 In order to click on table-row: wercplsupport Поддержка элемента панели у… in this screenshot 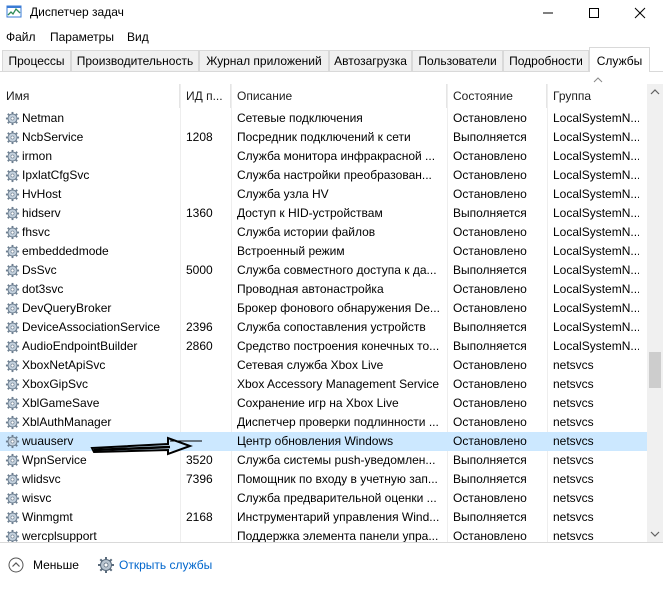, I will do `click(323, 534)`.